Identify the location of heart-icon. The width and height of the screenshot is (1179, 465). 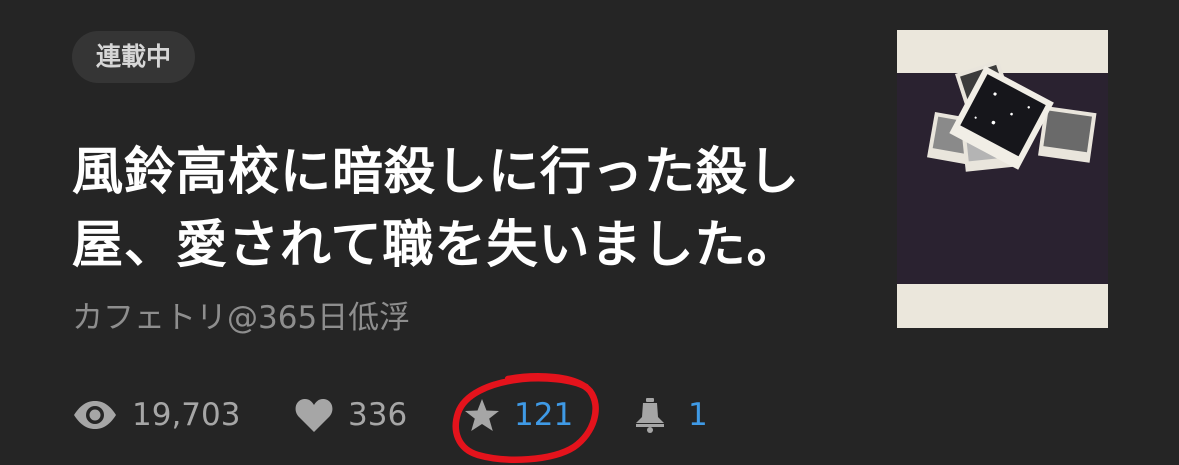
(314, 415).